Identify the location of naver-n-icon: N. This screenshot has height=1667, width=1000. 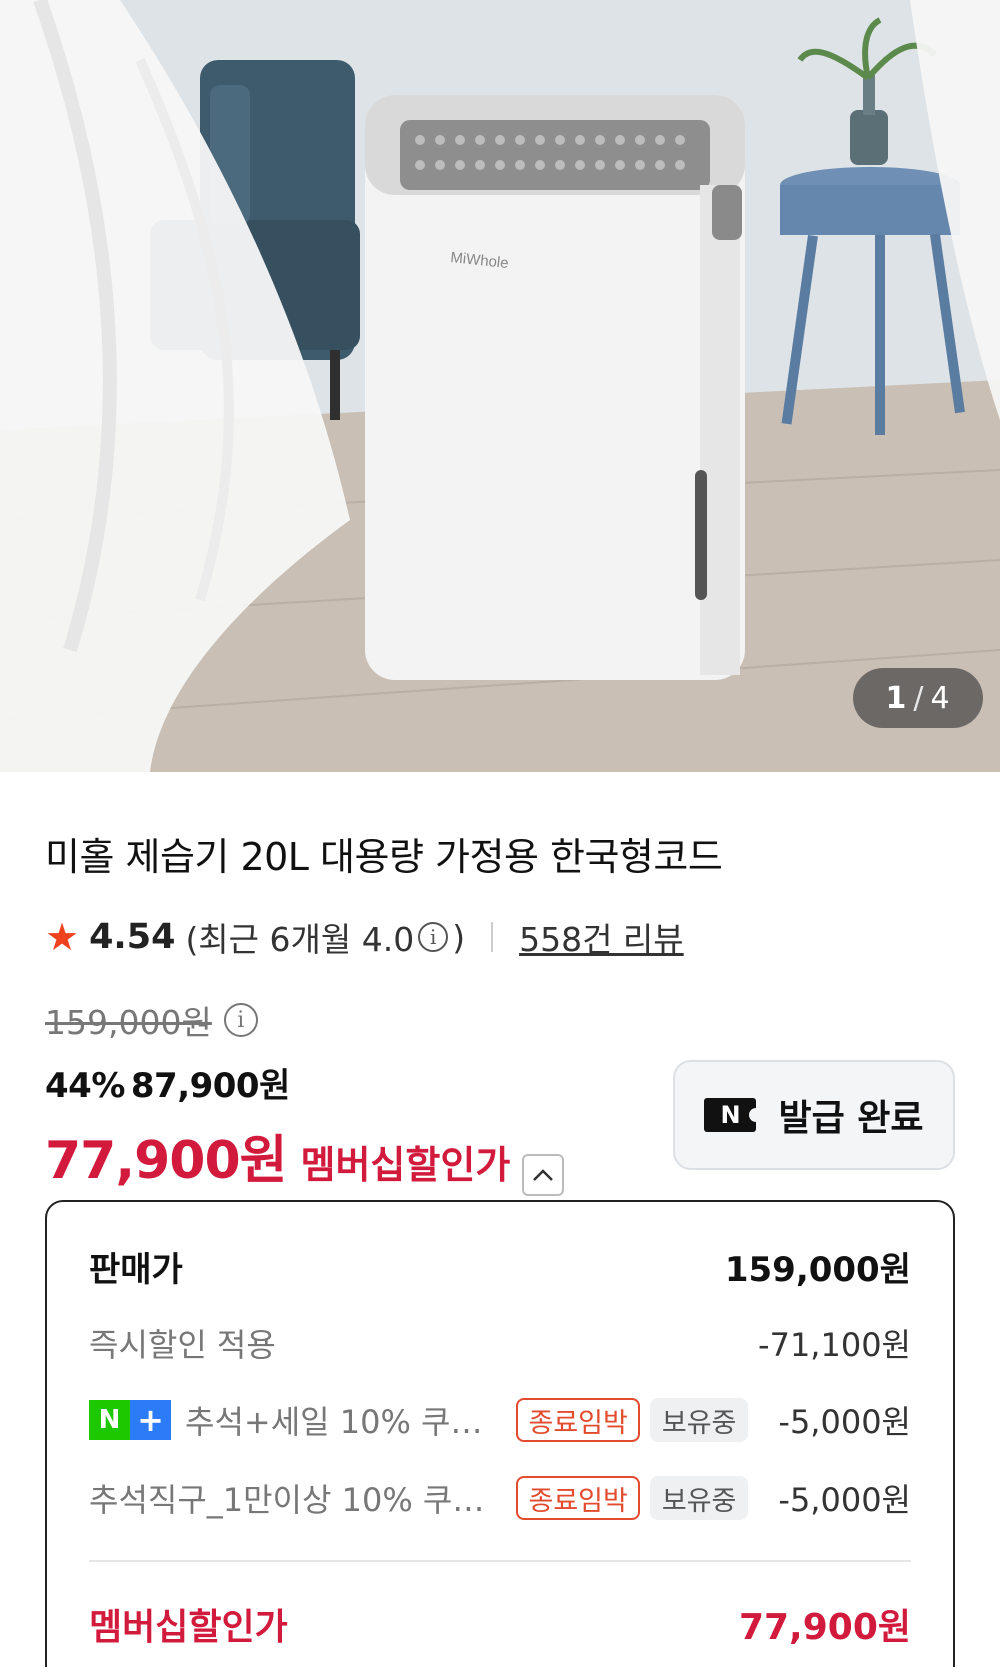
(109, 1420).